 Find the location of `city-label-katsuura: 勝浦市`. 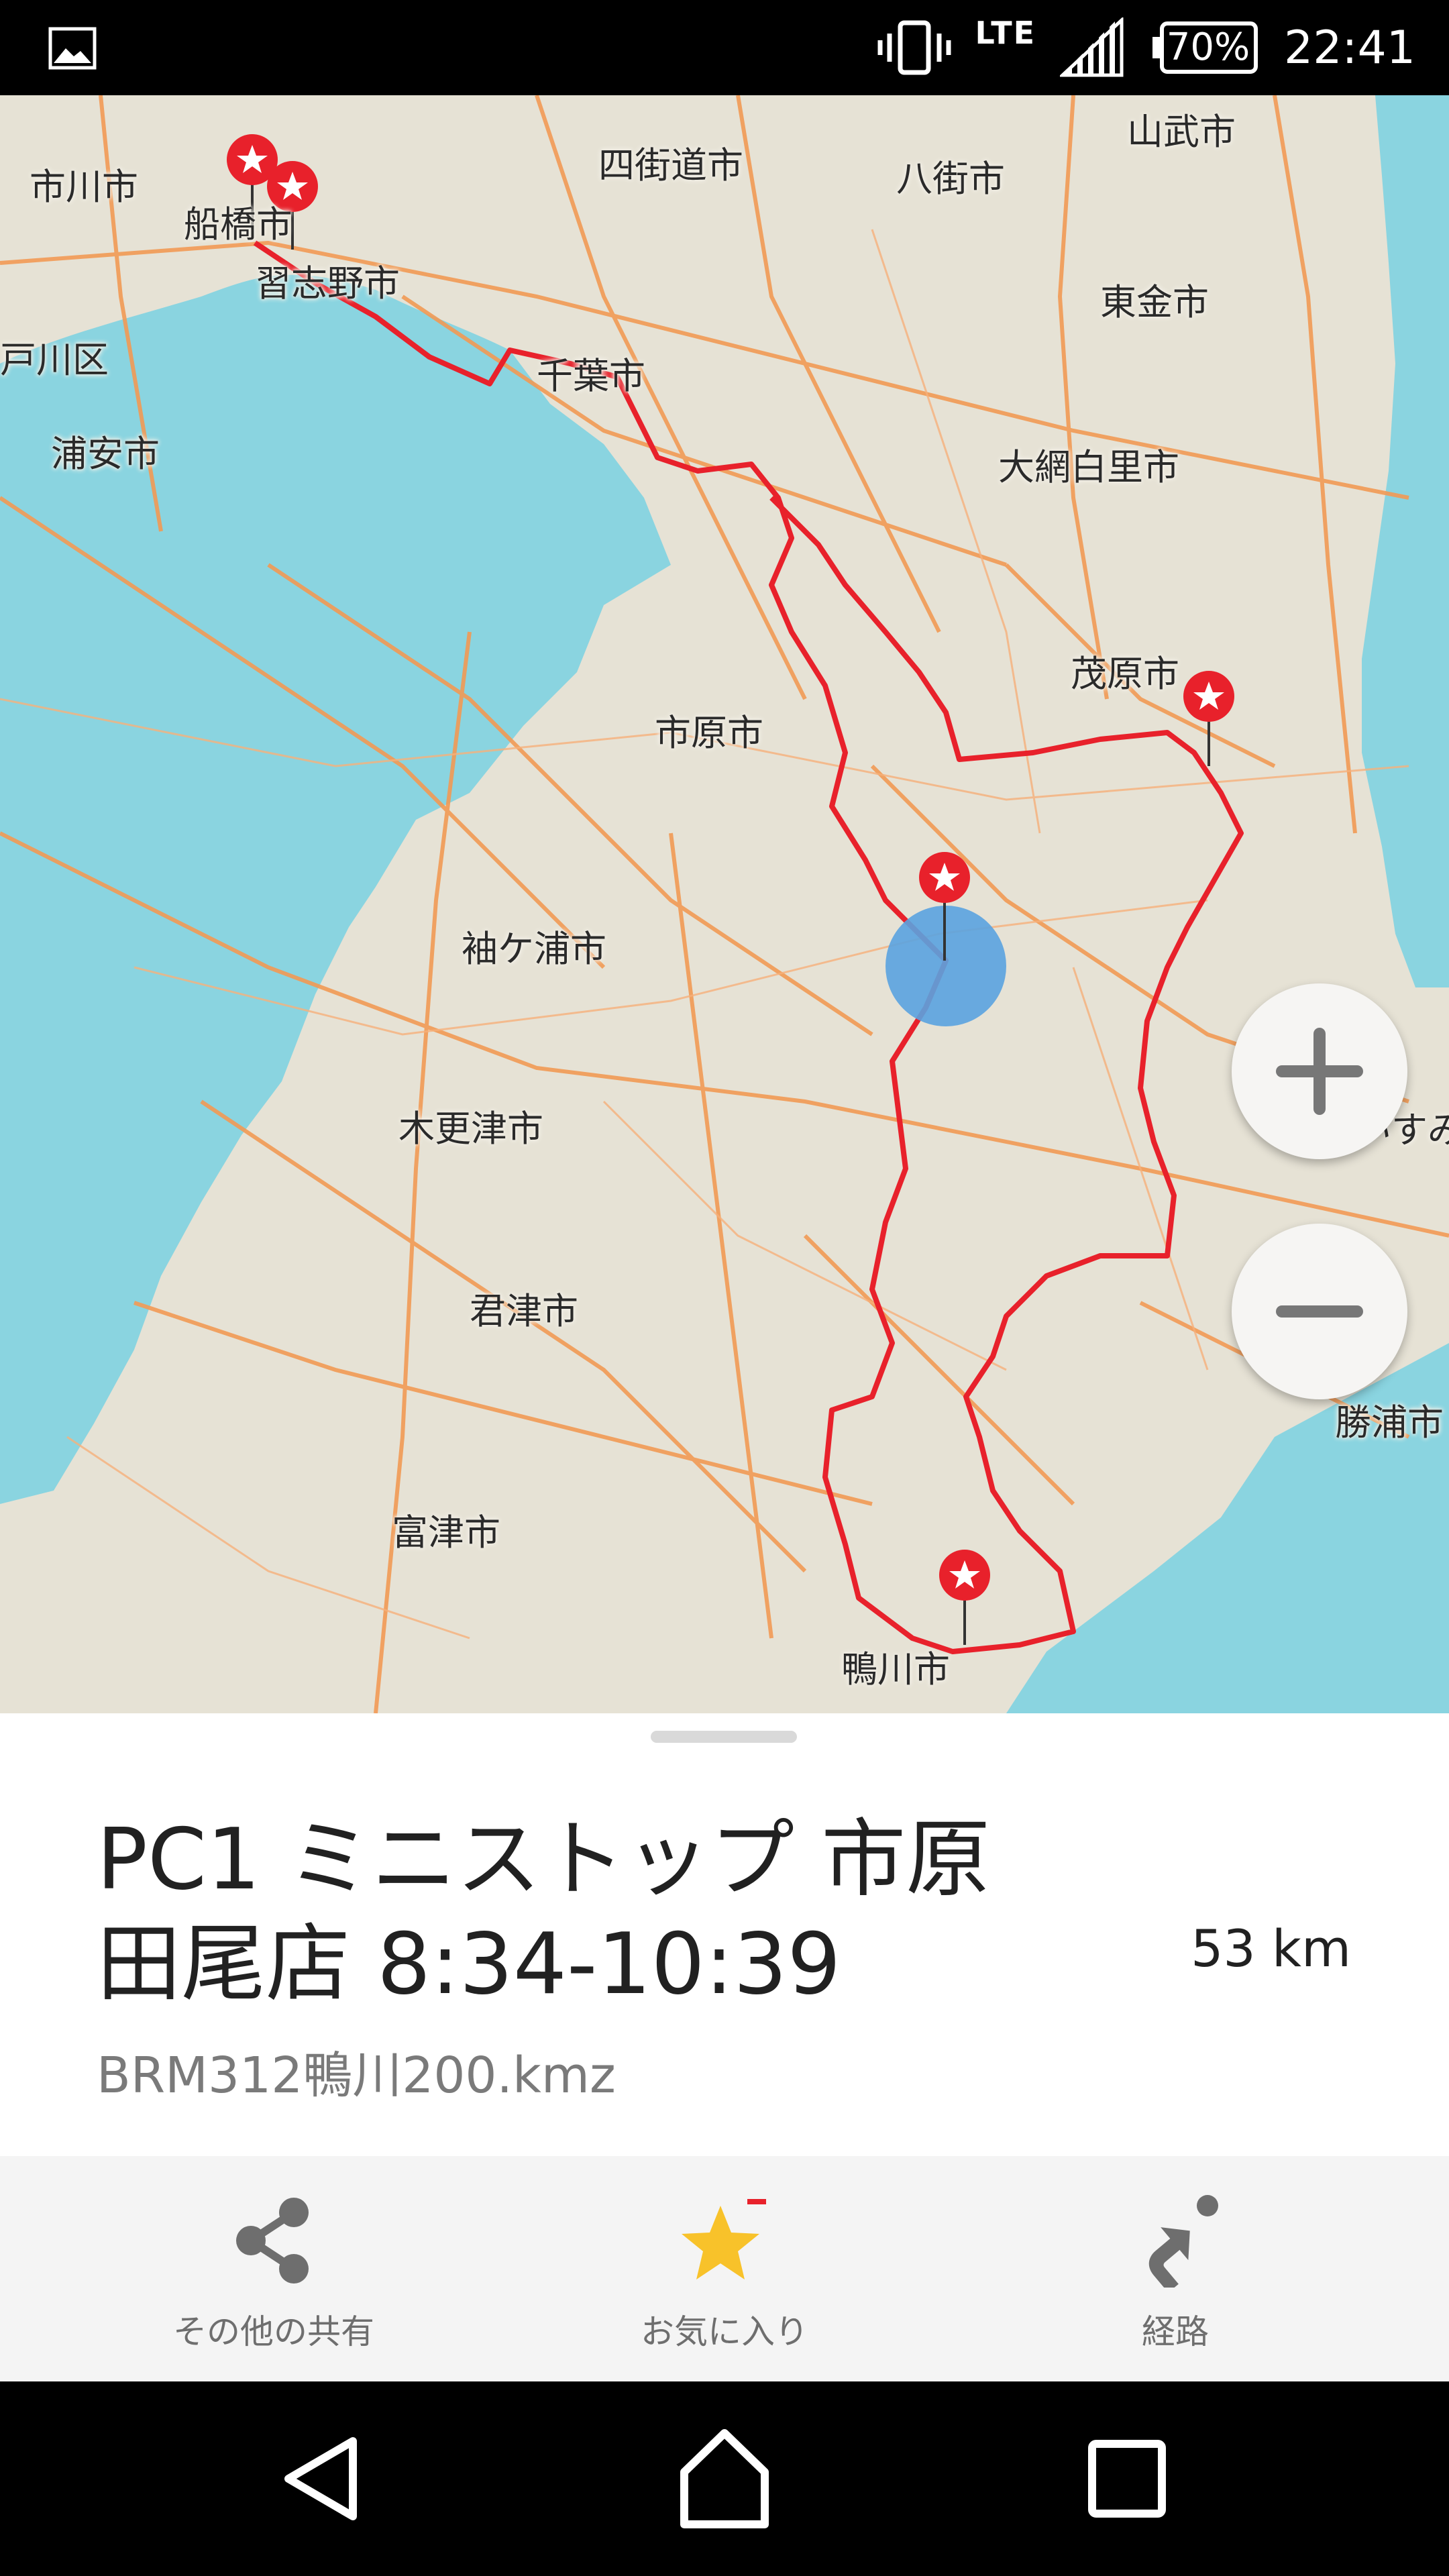

city-label-katsuura: 勝浦市 is located at coordinates (1389, 1422).